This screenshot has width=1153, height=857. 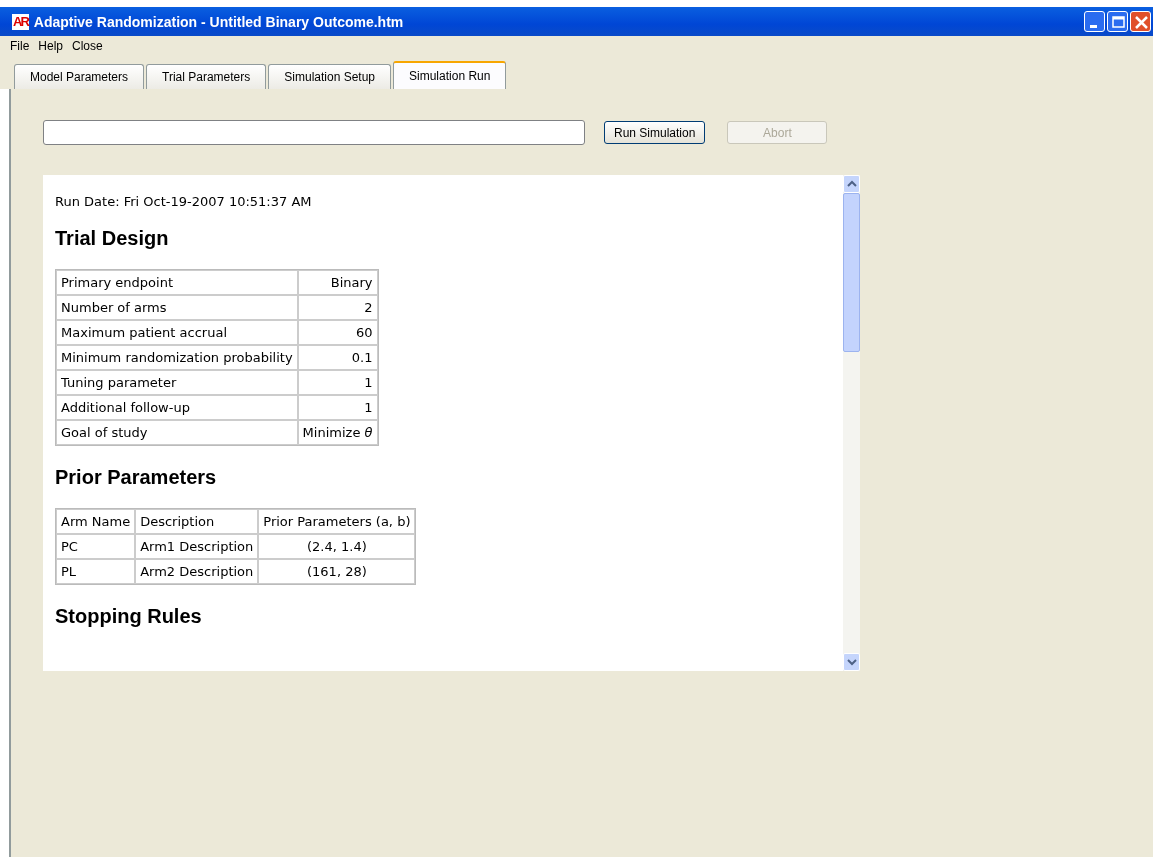 What do you see at coordinates (197, 521) in the screenshot?
I see `column-header: Description` at bounding box center [197, 521].